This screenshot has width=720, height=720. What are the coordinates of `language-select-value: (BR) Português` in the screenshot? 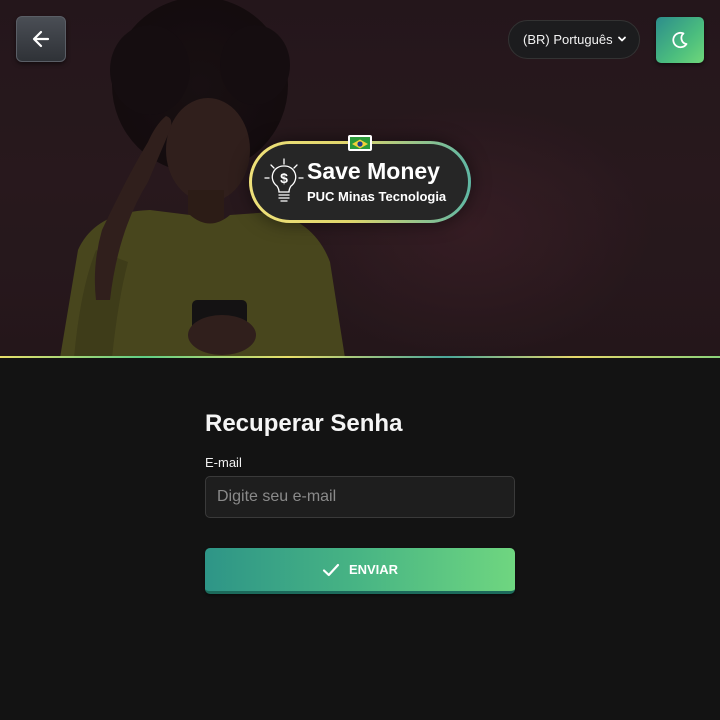 It's located at (568, 39).